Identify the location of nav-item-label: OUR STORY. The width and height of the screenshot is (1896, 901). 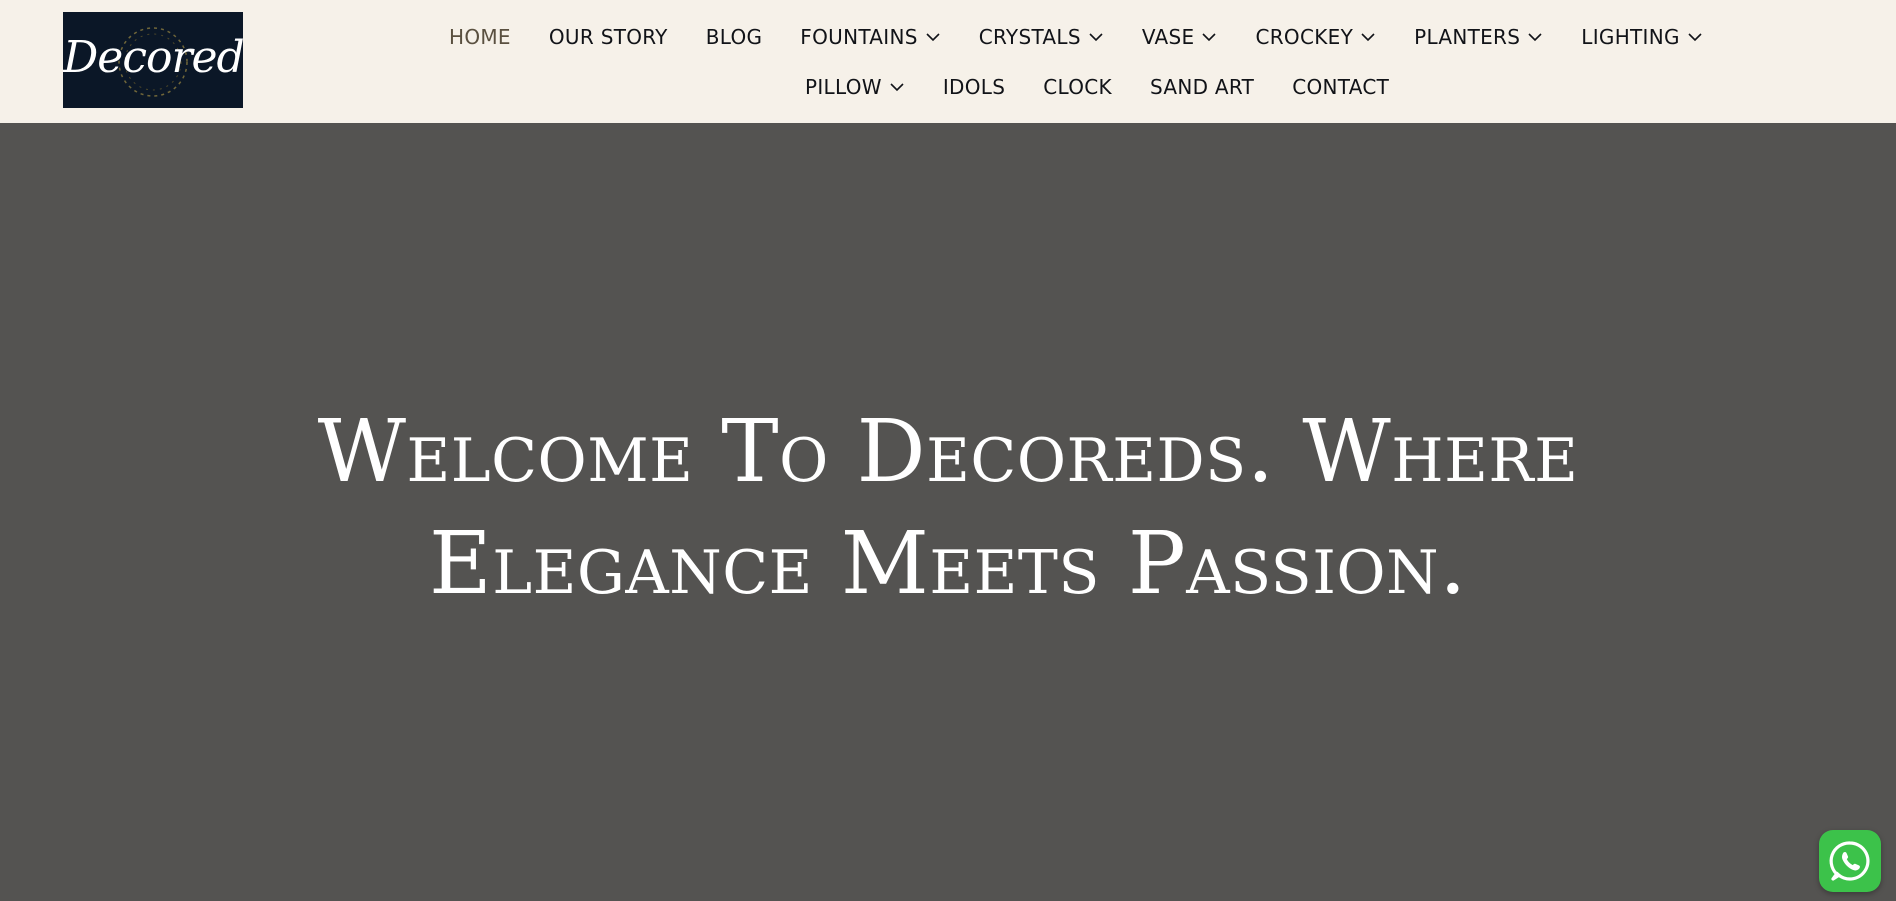
(608, 37).